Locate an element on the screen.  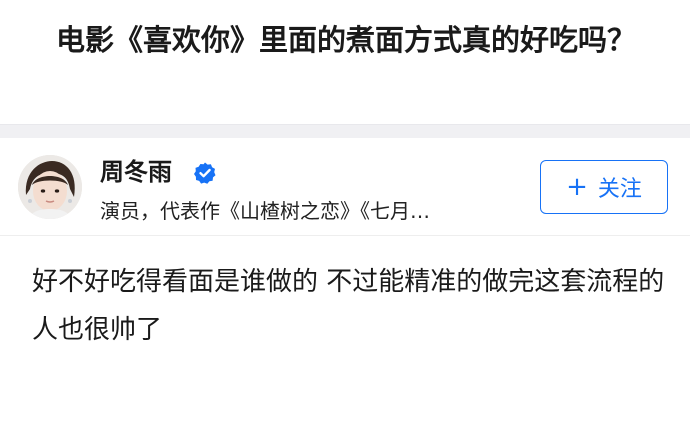
question-title: 电影《喜欢你》里面的煮面方式真的好吃吗？ is located at coordinates (346, 40).